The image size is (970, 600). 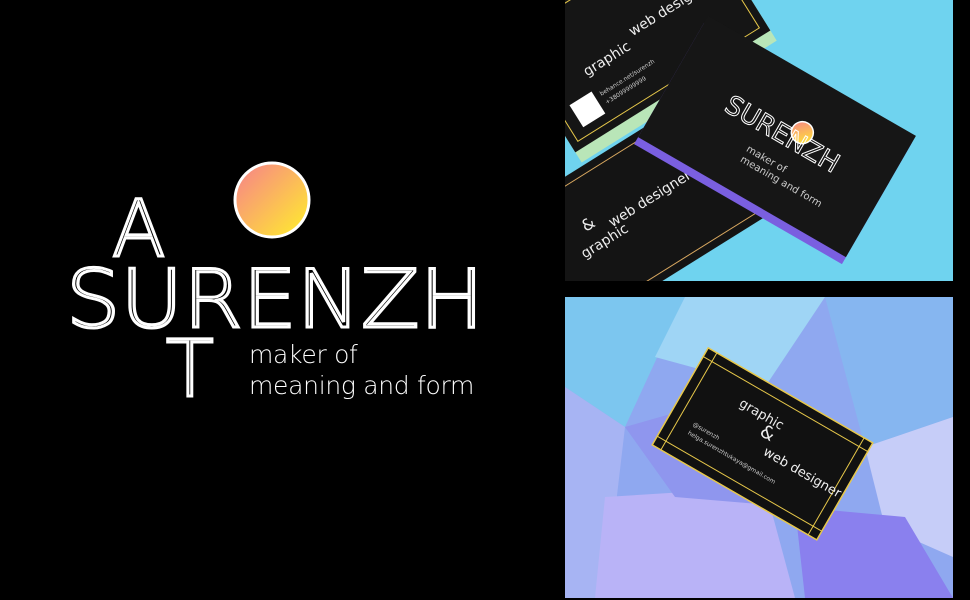 What do you see at coordinates (275, 299) in the screenshot?
I see `logo-wordmark: SURENZH` at bounding box center [275, 299].